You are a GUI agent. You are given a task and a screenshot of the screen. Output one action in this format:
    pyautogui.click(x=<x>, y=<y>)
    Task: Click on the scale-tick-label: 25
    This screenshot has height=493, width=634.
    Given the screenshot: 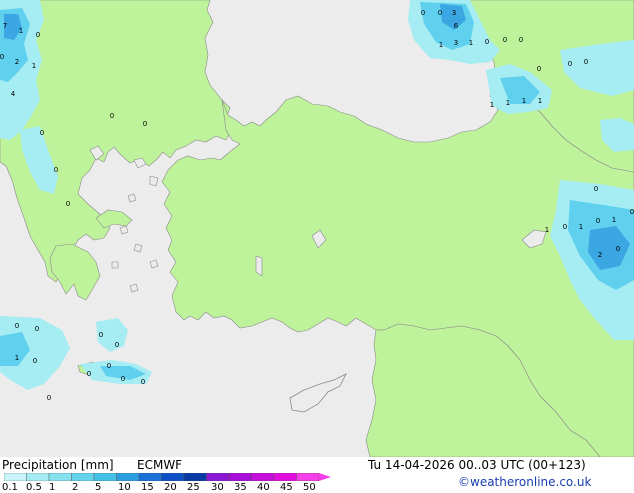 What is the action you would take?
    pyautogui.click(x=193, y=487)
    